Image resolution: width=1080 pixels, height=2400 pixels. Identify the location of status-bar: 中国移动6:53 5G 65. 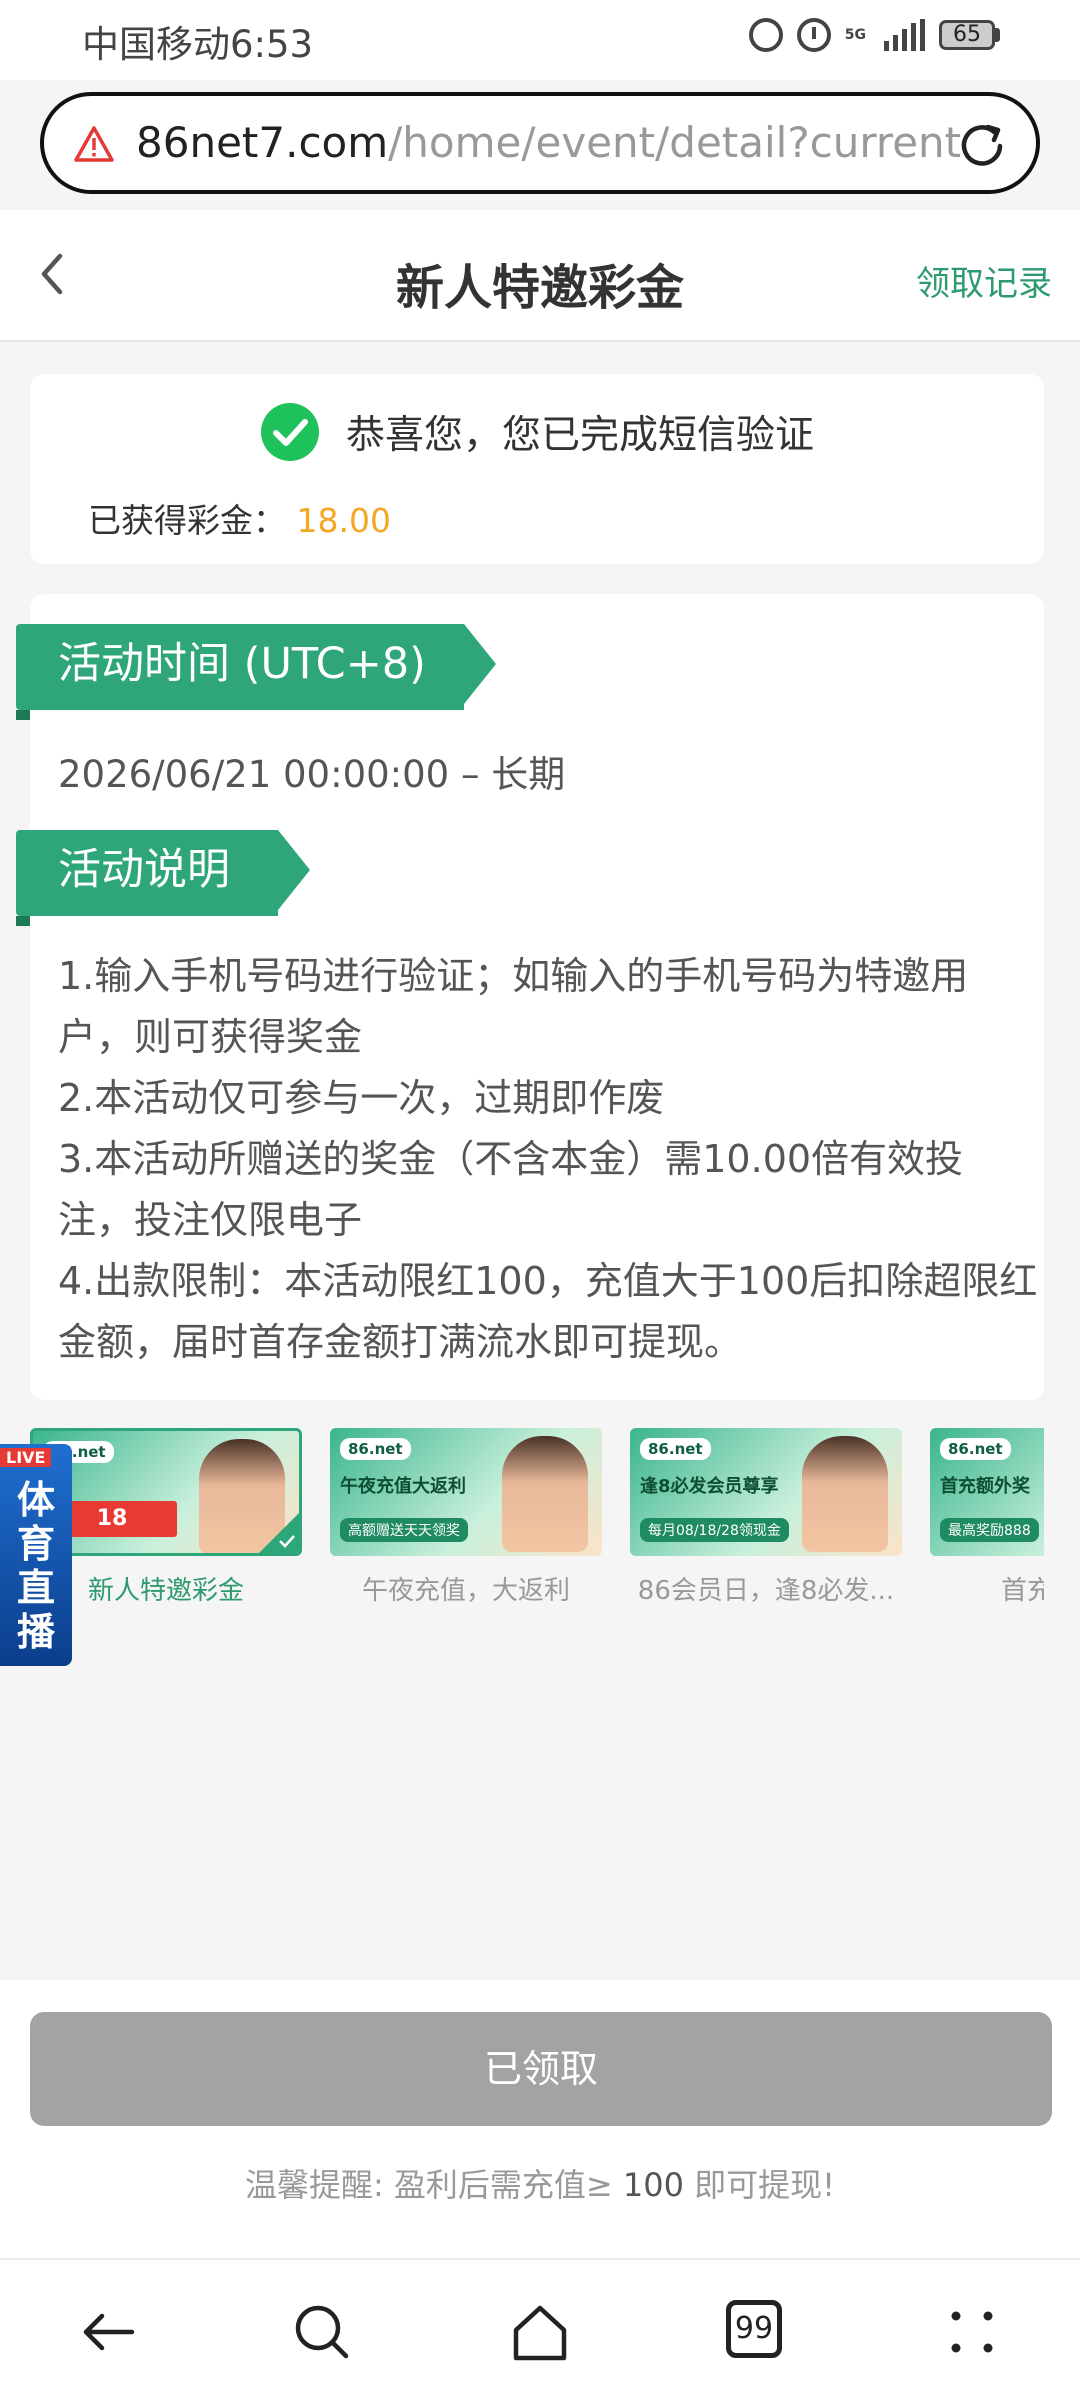
(540, 40).